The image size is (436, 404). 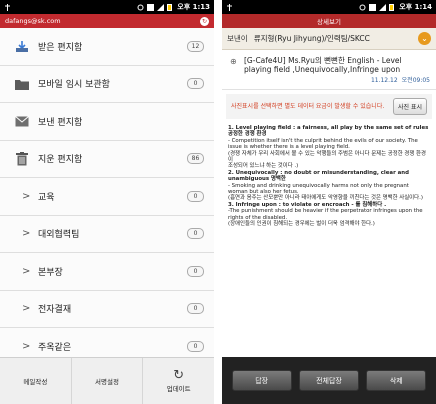 What do you see at coordinates (329, 21) in the screenshot?
I see `page-title: 상세보기` at bounding box center [329, 21].